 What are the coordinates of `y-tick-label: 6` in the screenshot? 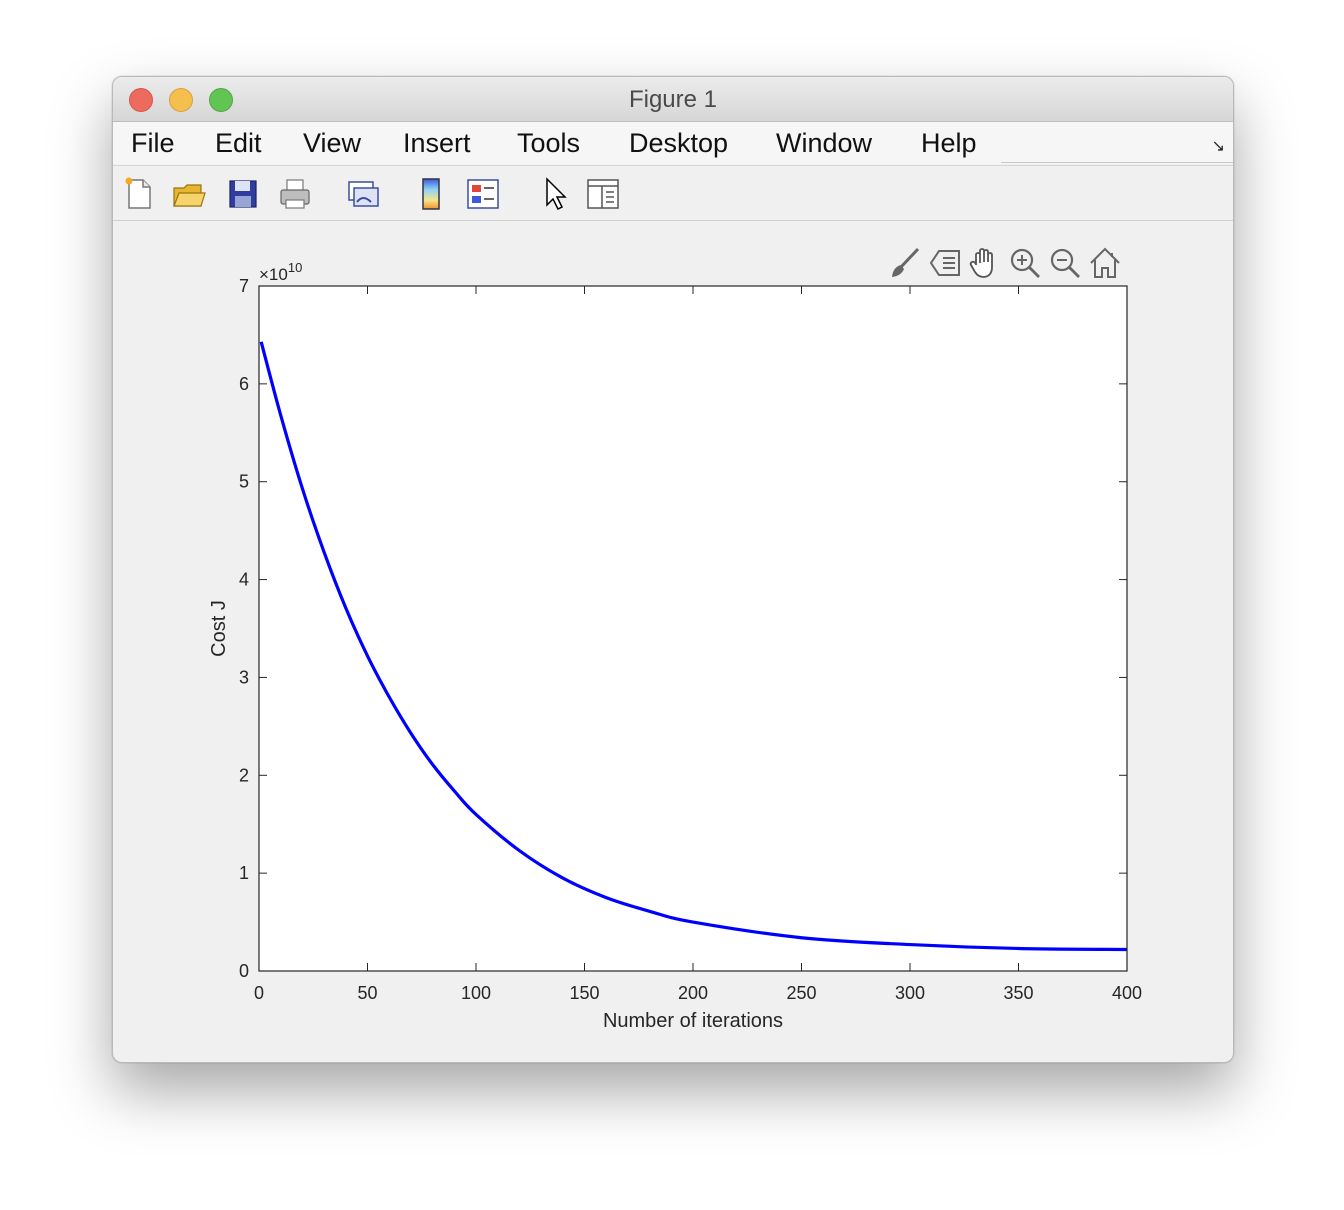 It's located at (244, 384).